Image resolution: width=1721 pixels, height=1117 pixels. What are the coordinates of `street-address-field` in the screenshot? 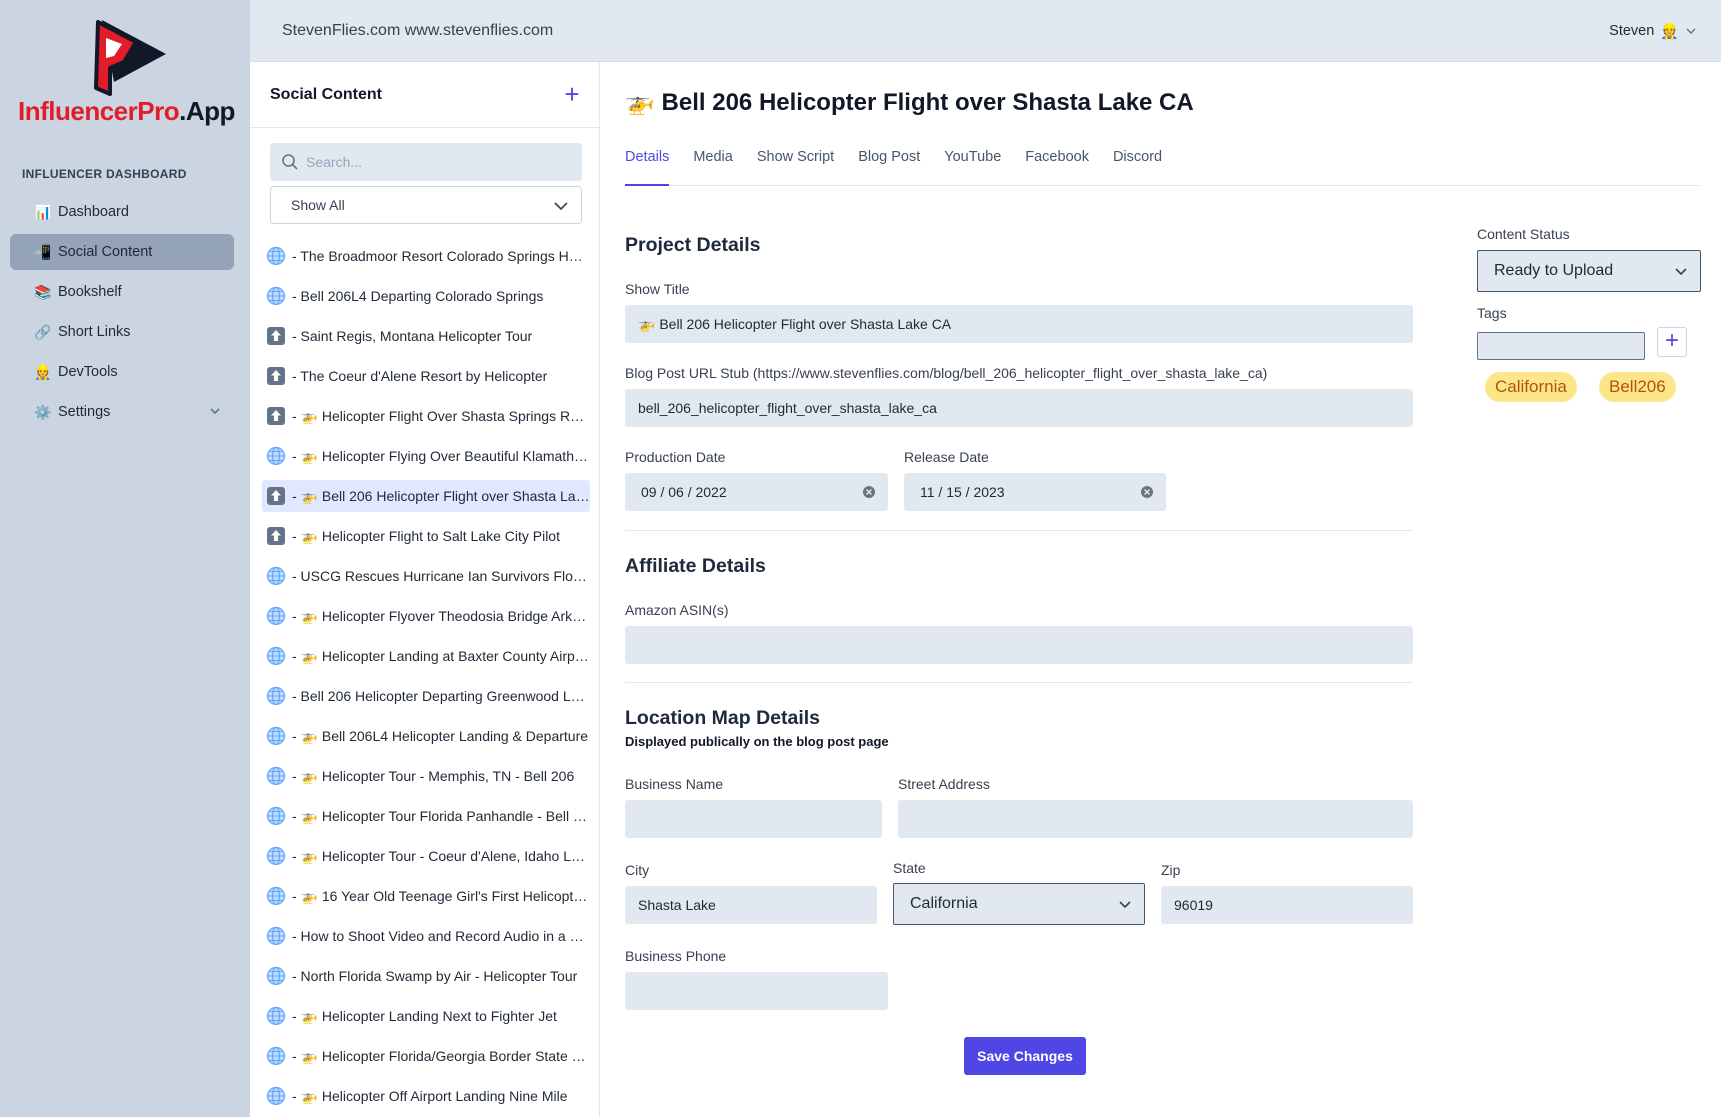 It's located at (1155, 819).